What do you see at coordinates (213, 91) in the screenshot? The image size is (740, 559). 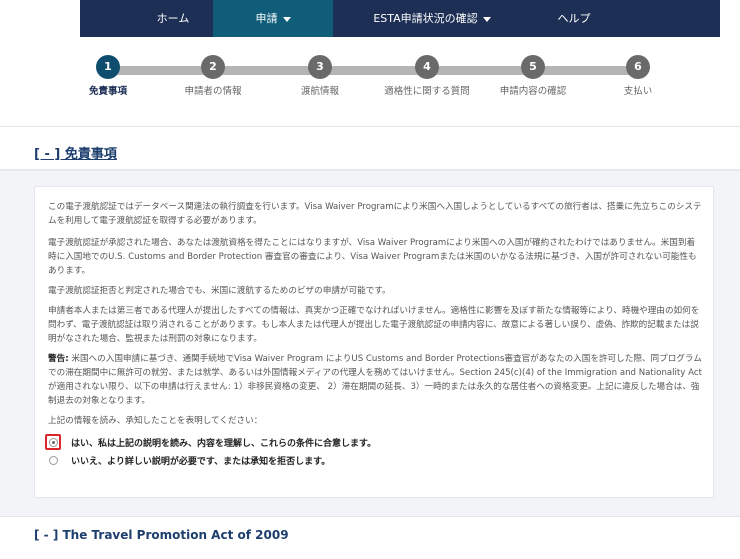 I see `step-2-label: 申請者の情報` at bounding box center [213, 91].